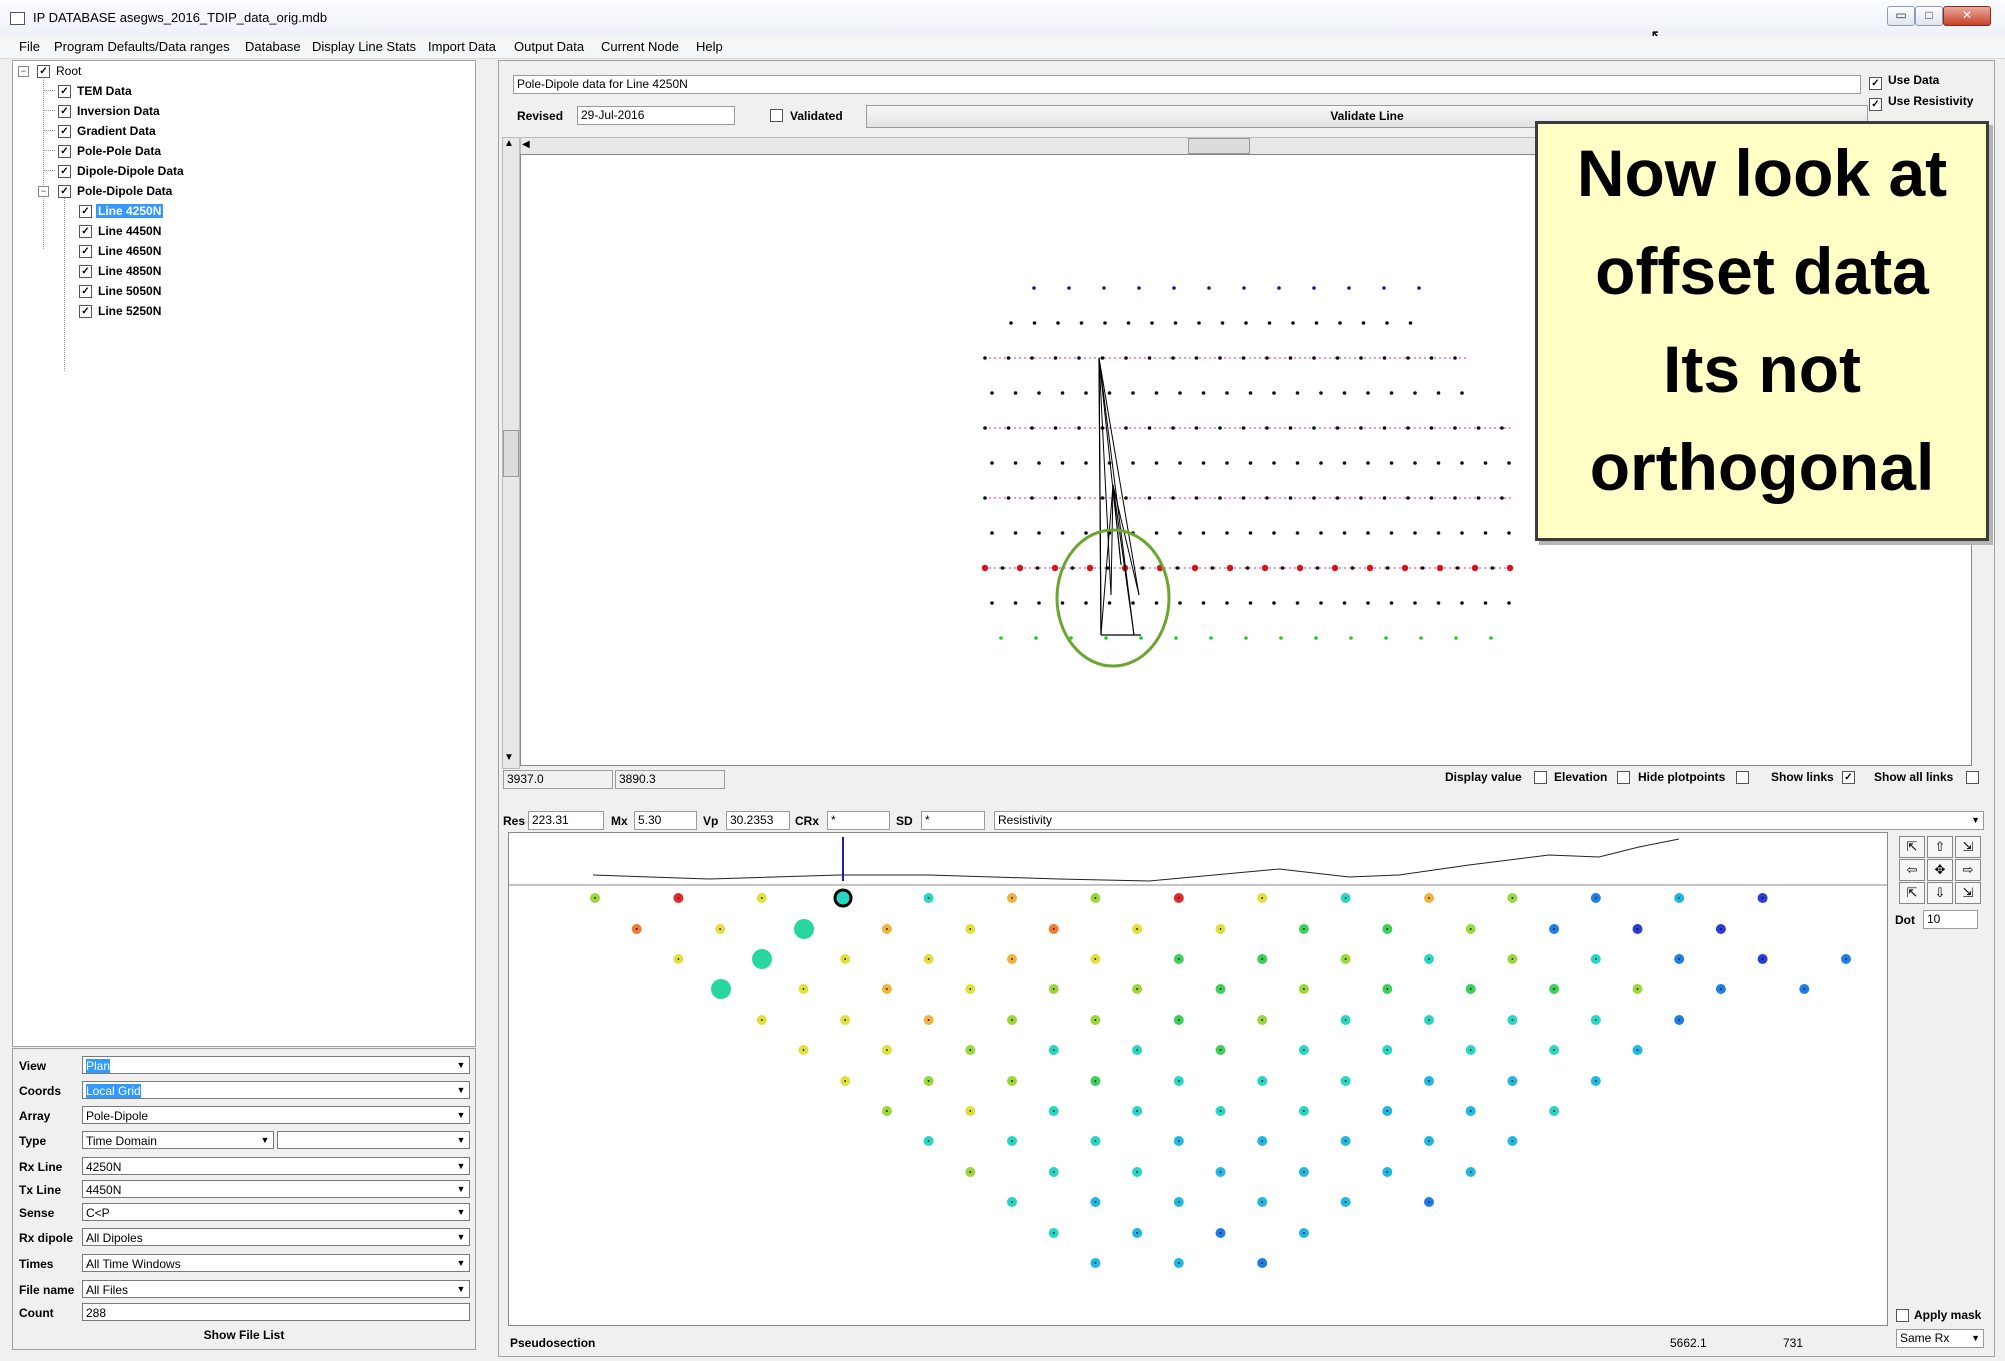 The height and width of the screenshot is (1361, 2005). I want to click on show-all-links-checkbox, so click(1972, 777).